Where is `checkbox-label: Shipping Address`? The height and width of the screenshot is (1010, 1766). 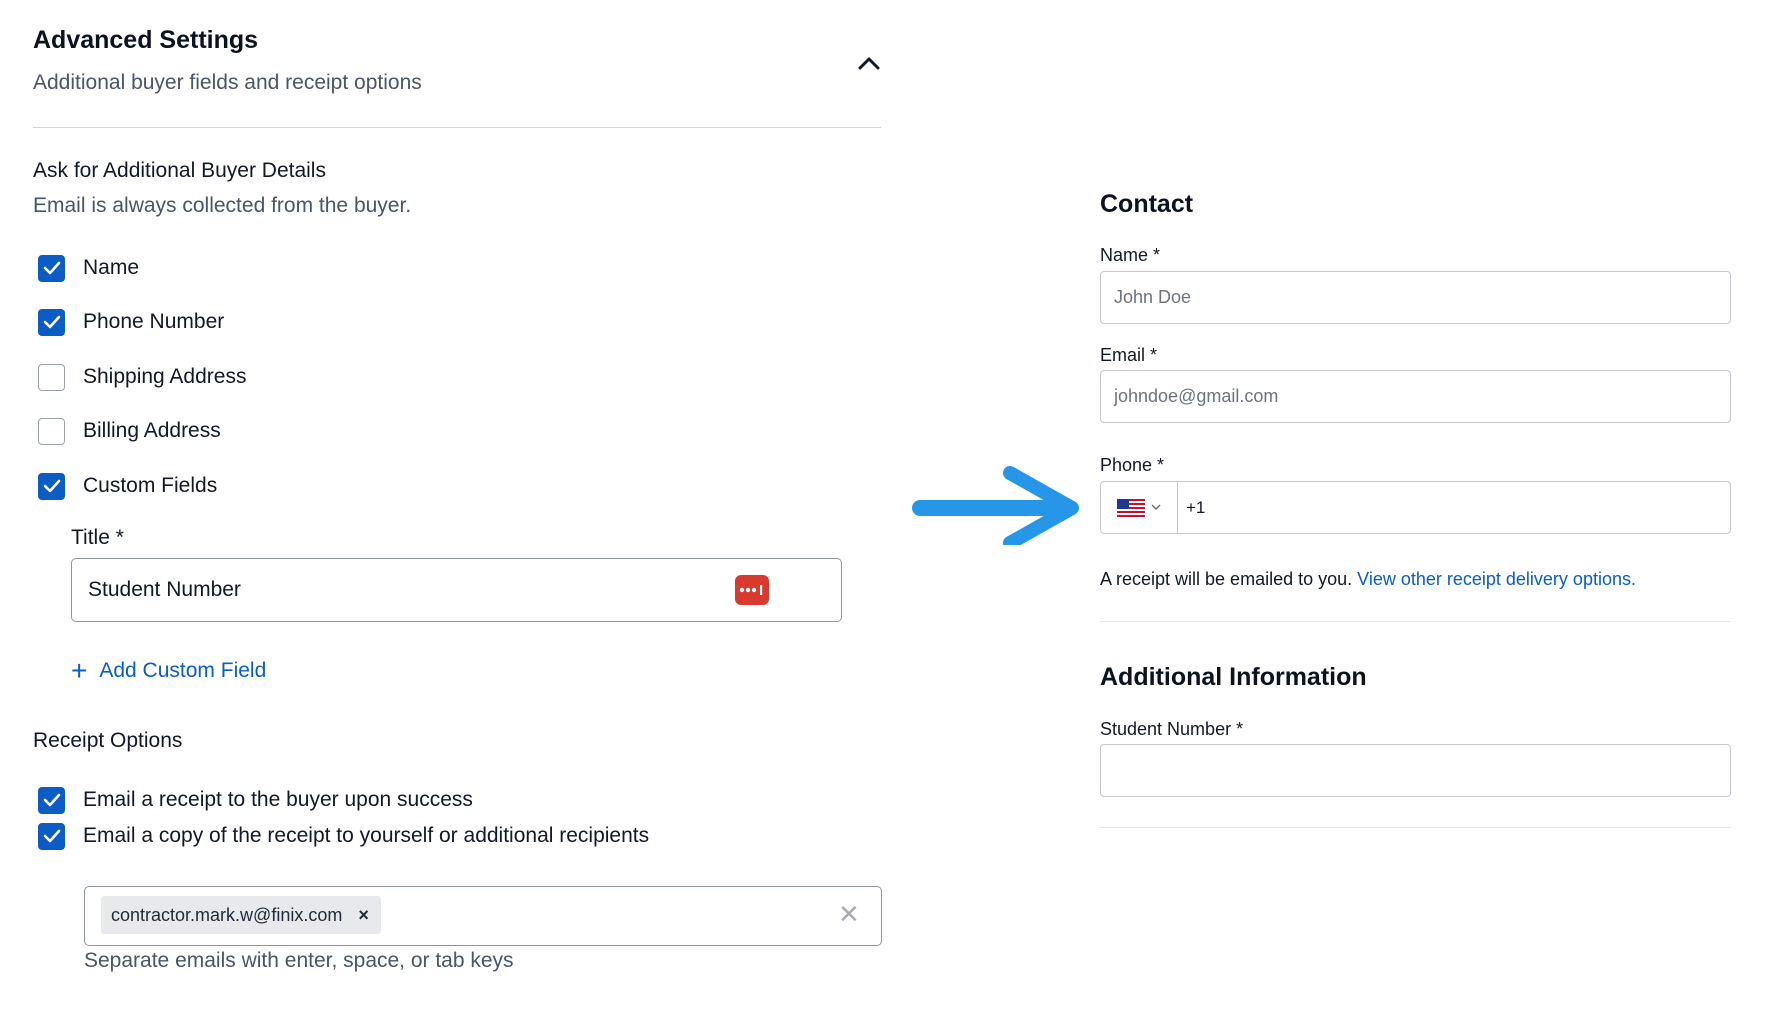 checkbox-label: Shipping Address is located at coordinates (165, 376).